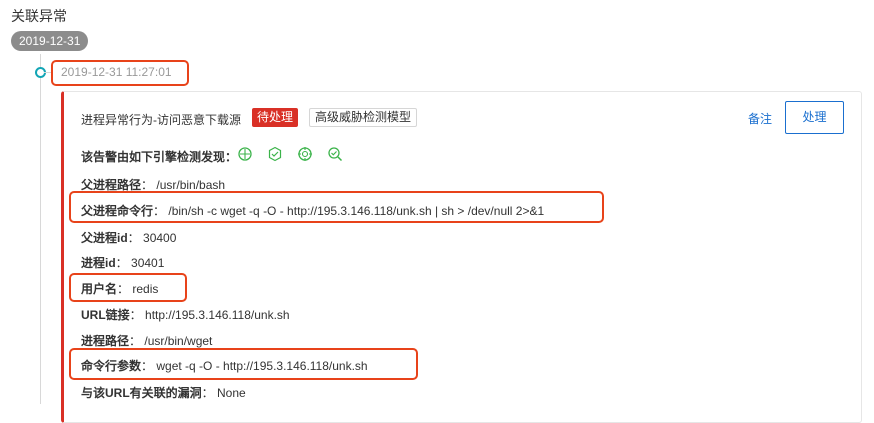 The width and height of the screenshot is (874, 423). I want to click on field-value: 30400, so click(160, 238).